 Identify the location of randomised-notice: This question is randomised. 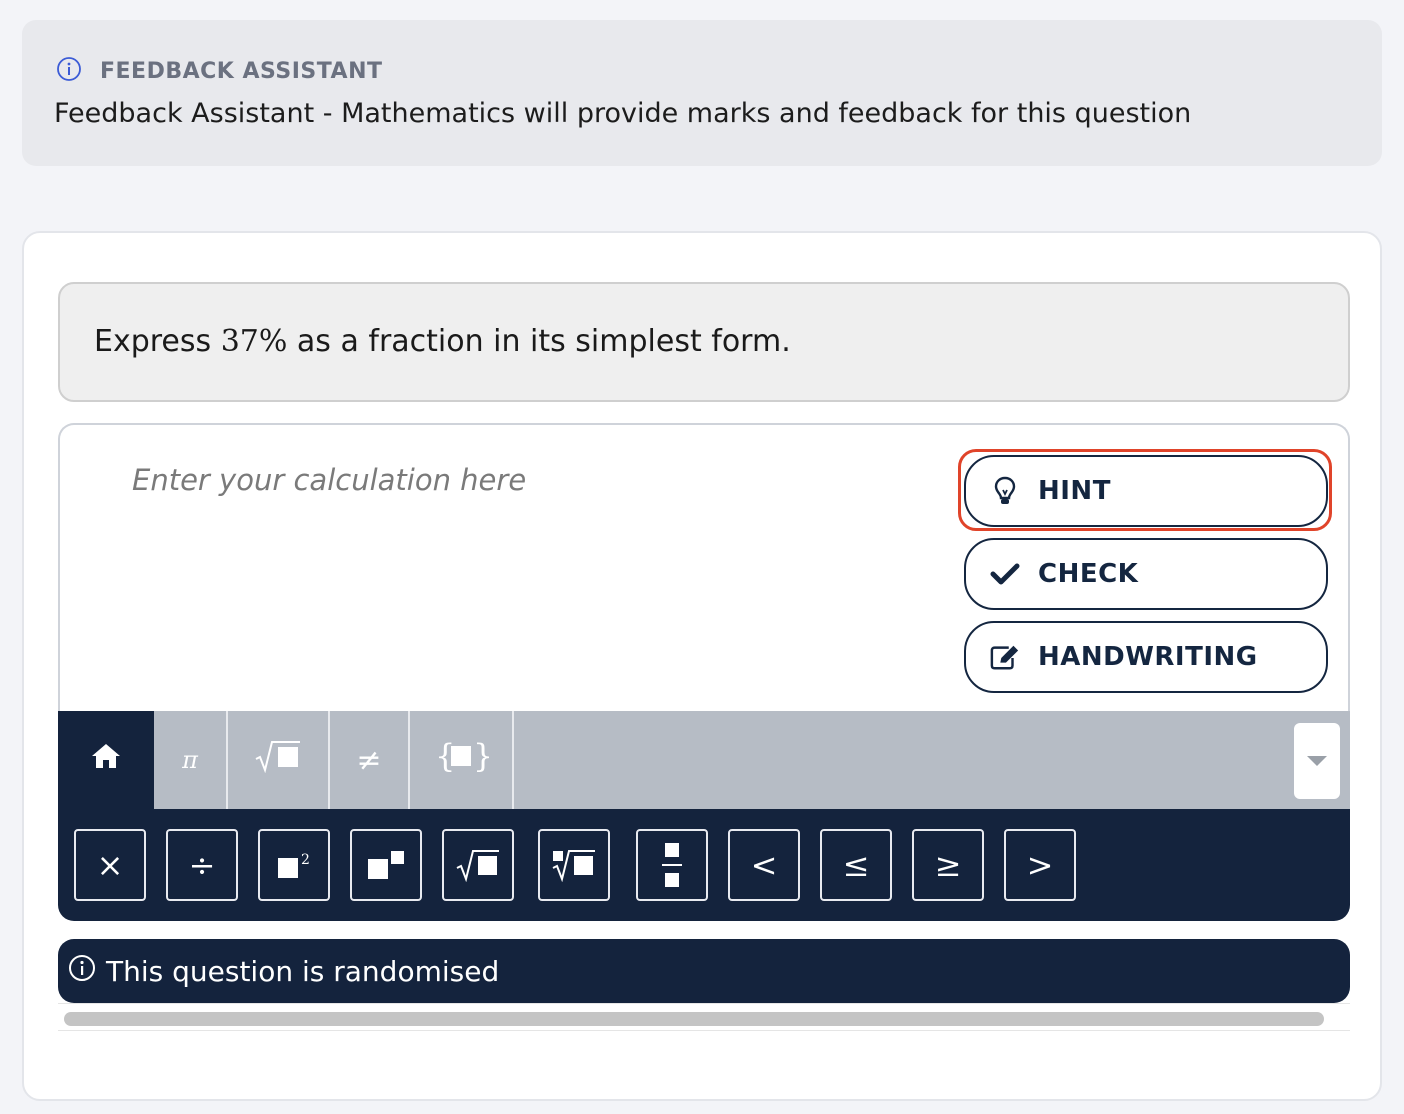
(704, 971).